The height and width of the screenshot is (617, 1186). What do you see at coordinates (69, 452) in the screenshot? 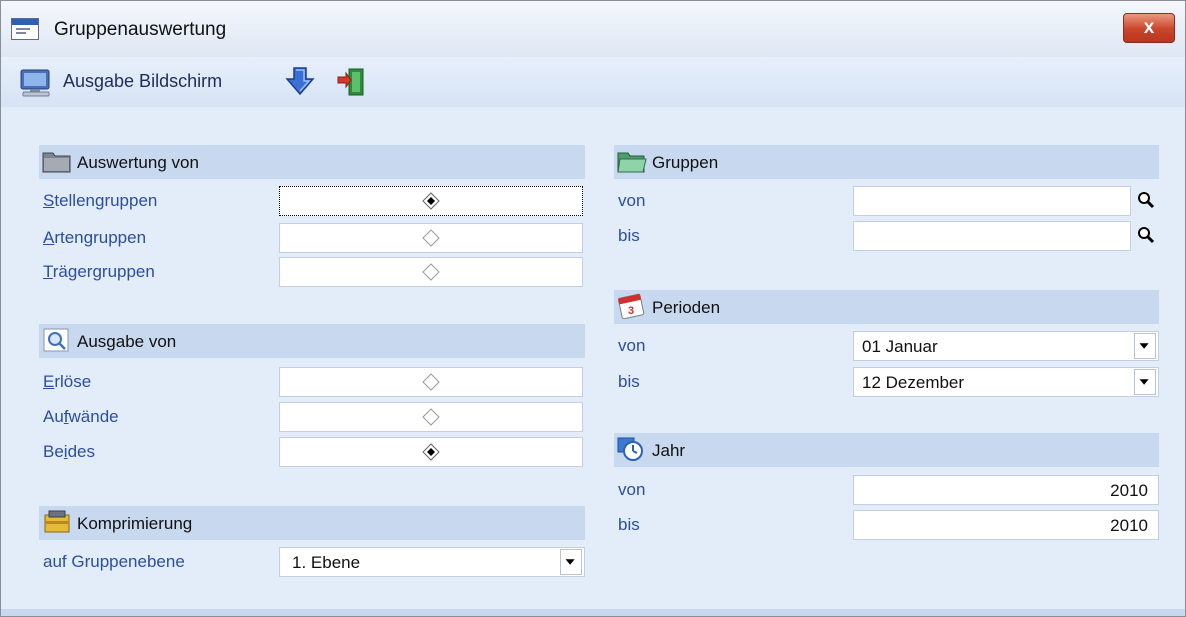
I see `option-beides-label: Beides` at bounding box center [69, 452].